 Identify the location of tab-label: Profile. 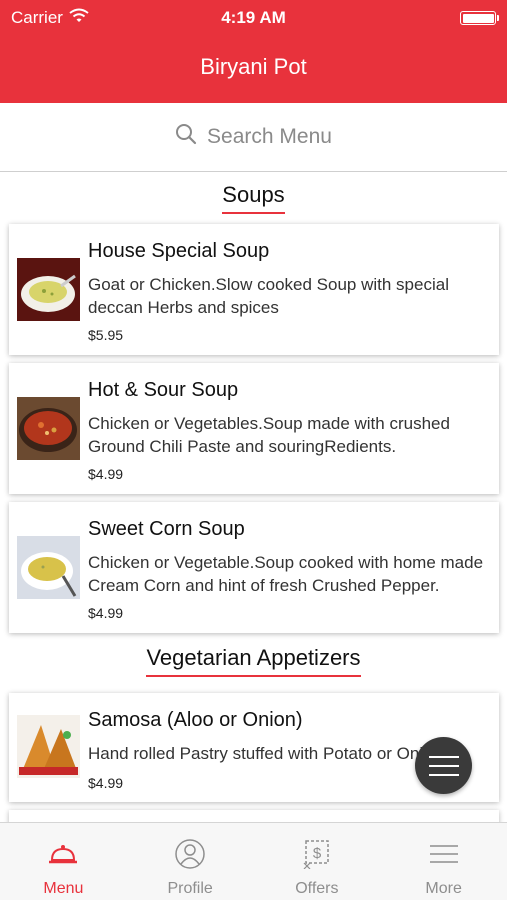
(190, 888).